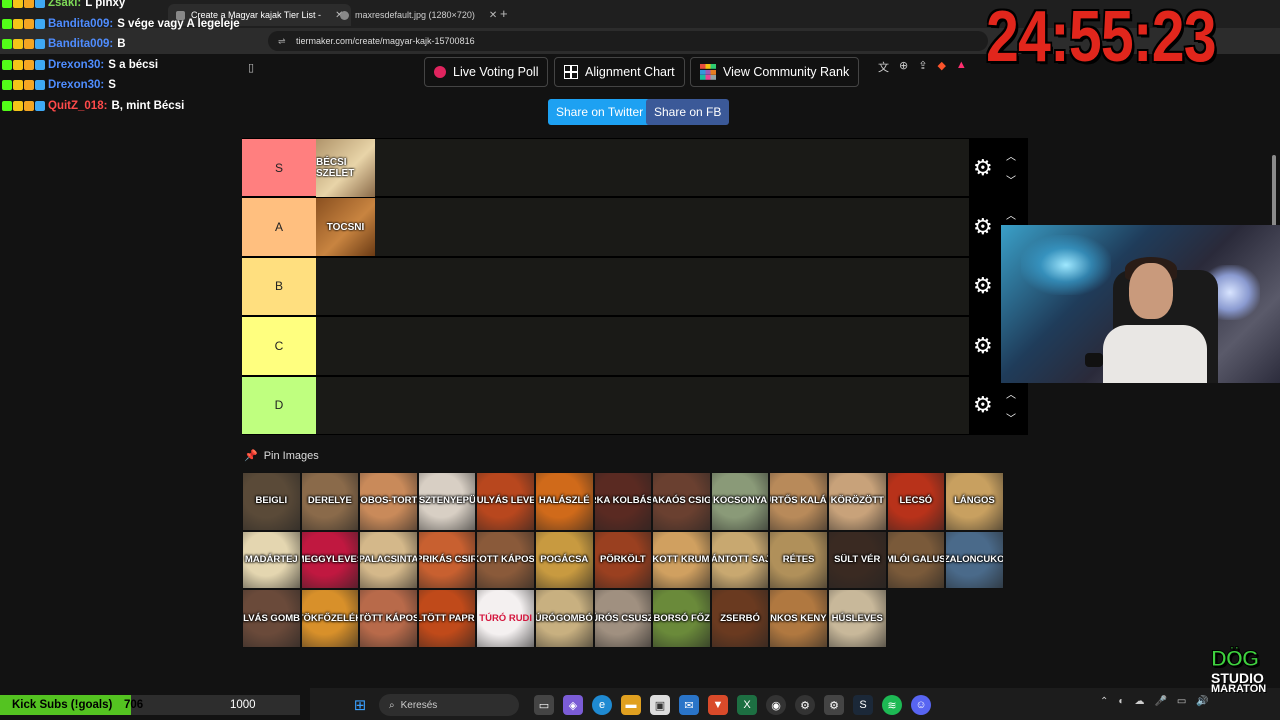 The width and height of the screenshot is (1280, 720). I want to click on share-fb-button: Share on FB, so click(688, 112).